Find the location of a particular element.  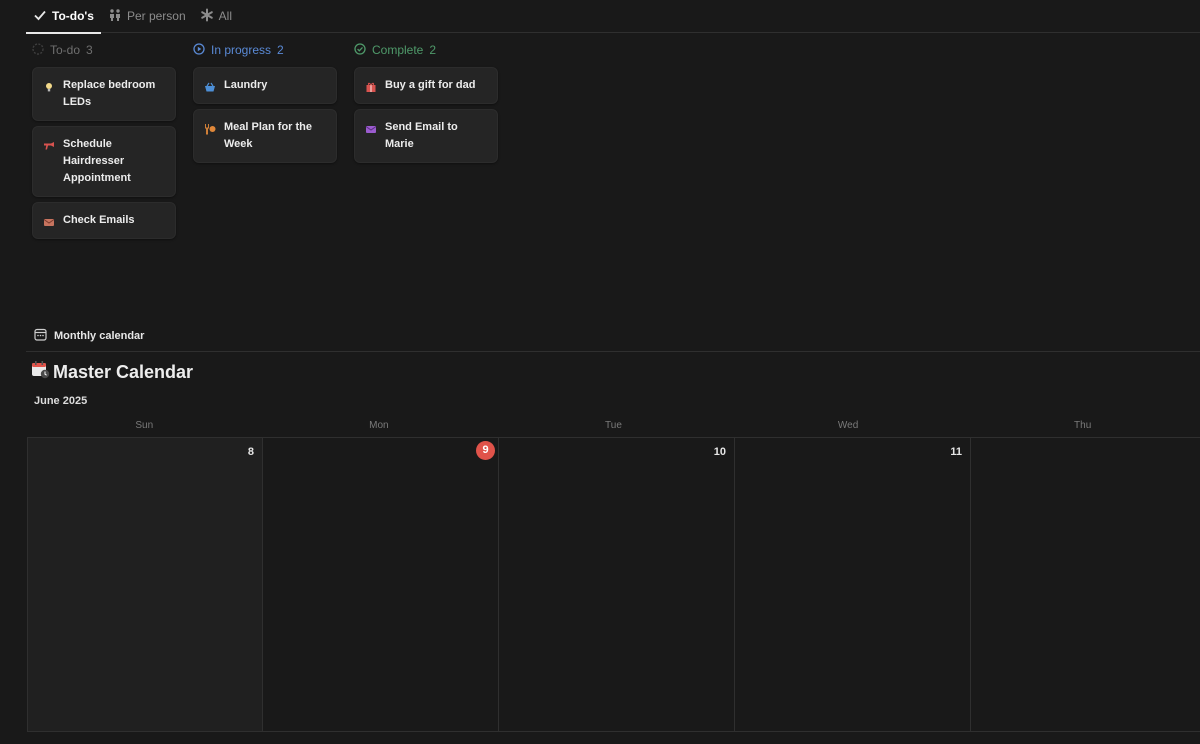

calendar-day-cell: 9 is located at coordinates (381, 585).